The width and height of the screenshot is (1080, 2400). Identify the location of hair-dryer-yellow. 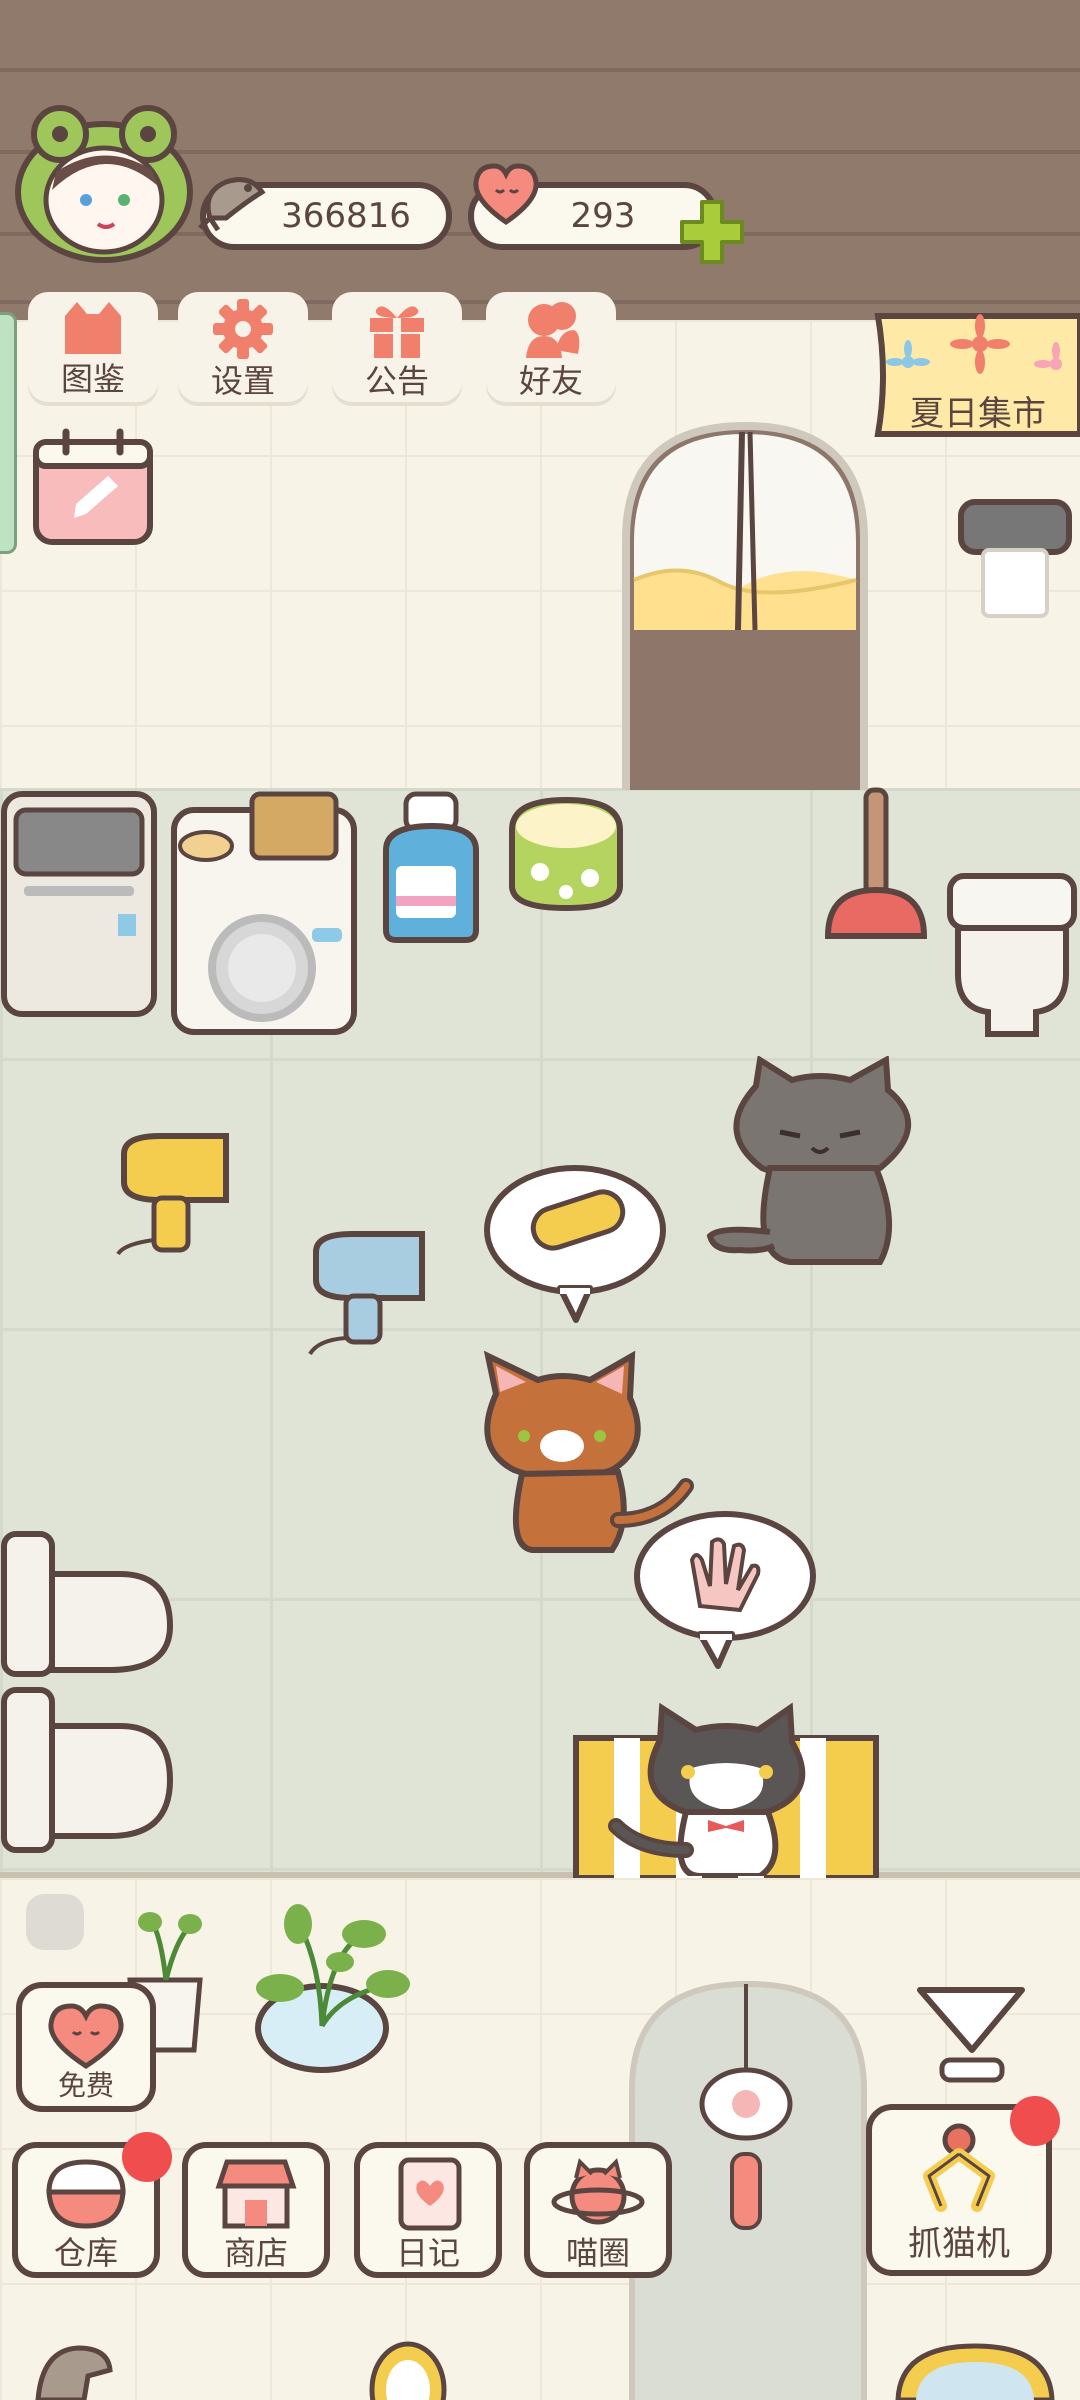
(174, 1200).